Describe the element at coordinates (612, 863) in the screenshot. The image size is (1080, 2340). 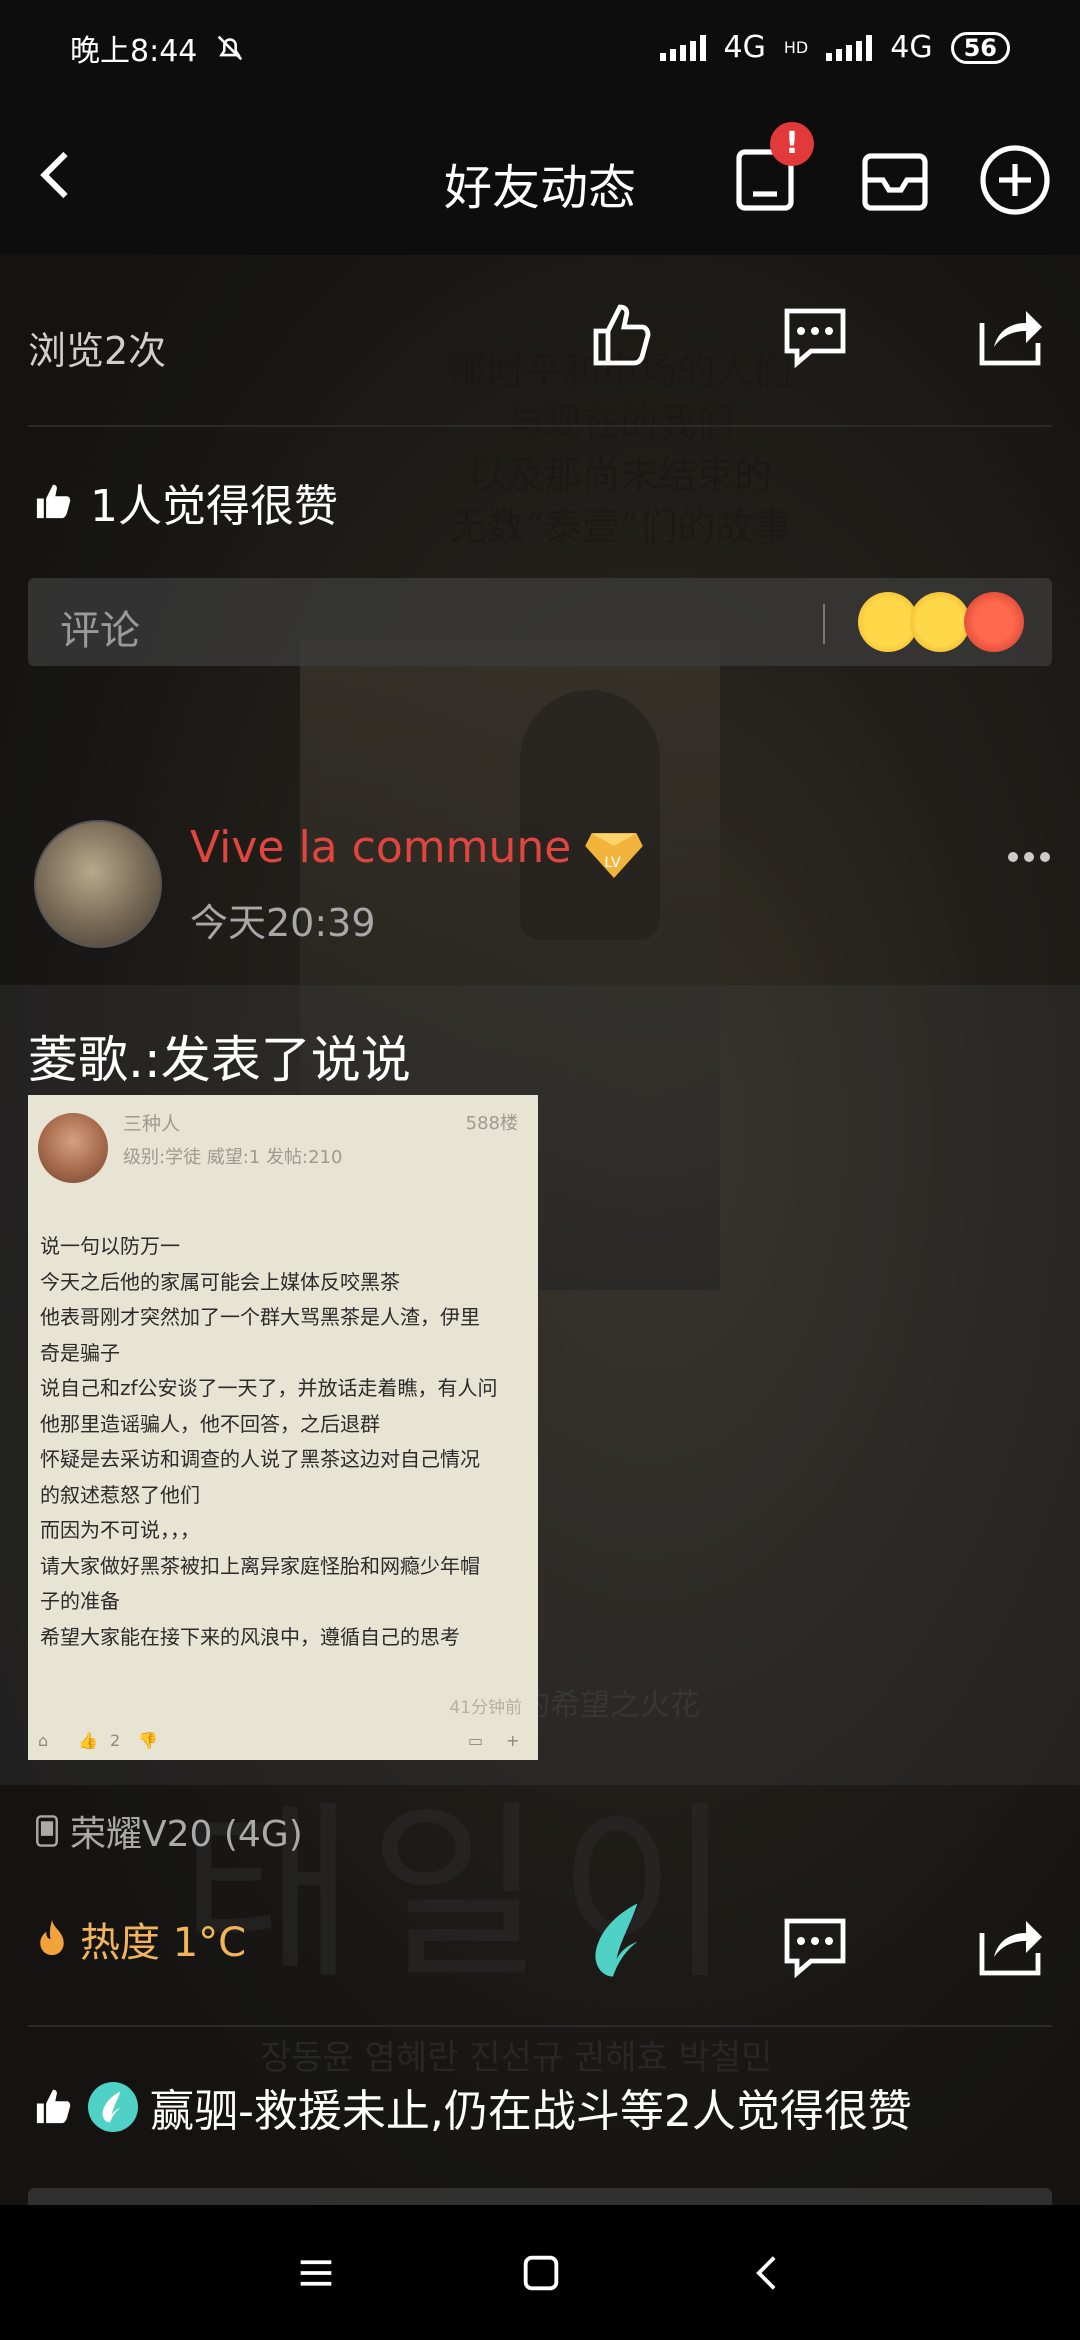
I see `svg-text: LV` at that location.